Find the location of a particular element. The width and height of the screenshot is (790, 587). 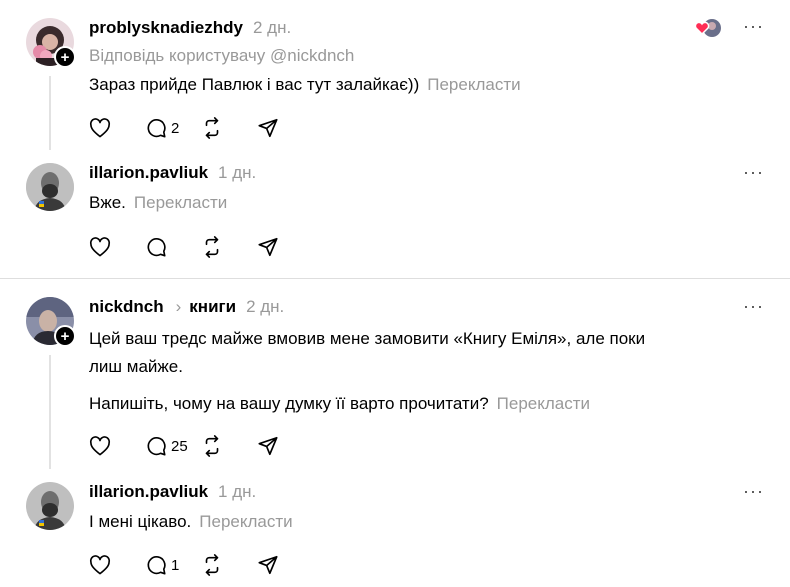

post-text: І мені цікаво. is located at coordinates (140, 521).